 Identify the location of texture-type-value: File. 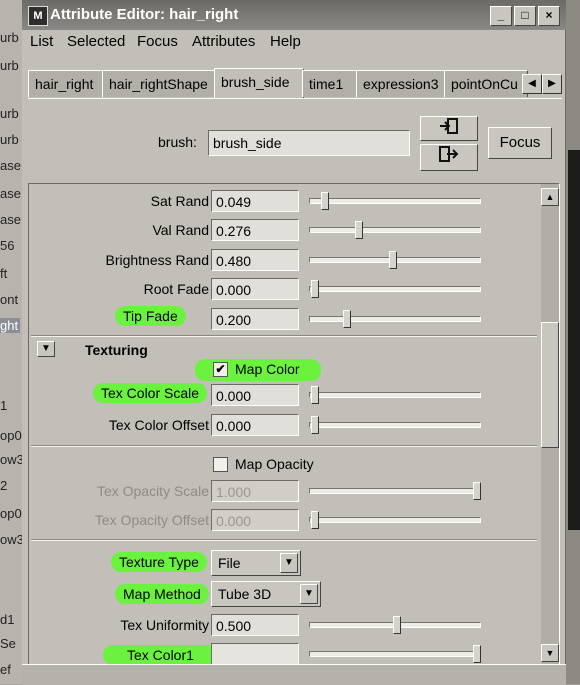
(229, 563).